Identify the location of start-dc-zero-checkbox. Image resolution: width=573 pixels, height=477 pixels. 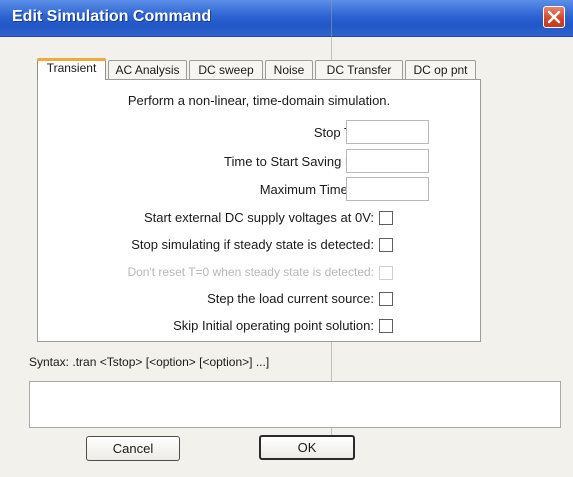
(386, 218).